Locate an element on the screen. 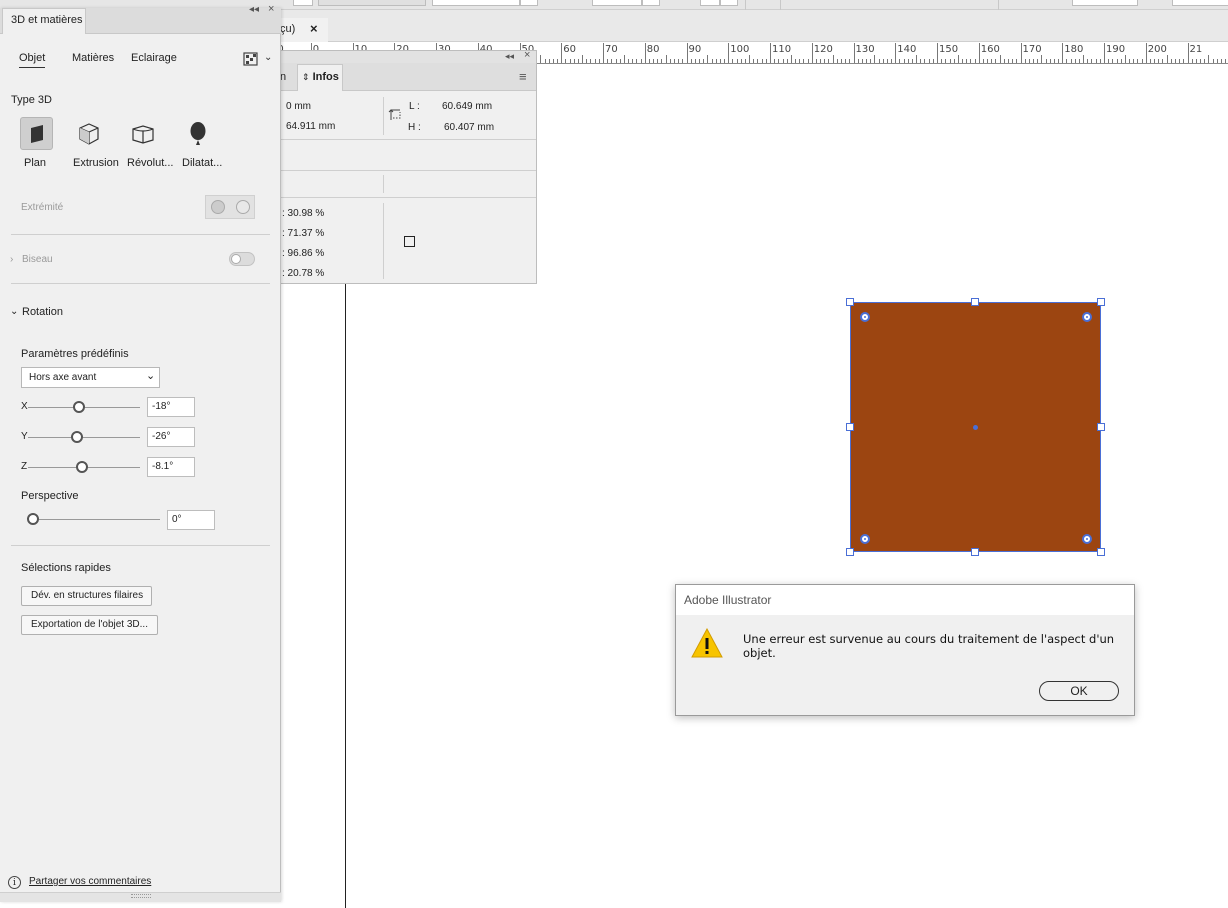 The height and width of the screenshot is (908, 1228). cap-off-icon is located at coordinates (243, 207).